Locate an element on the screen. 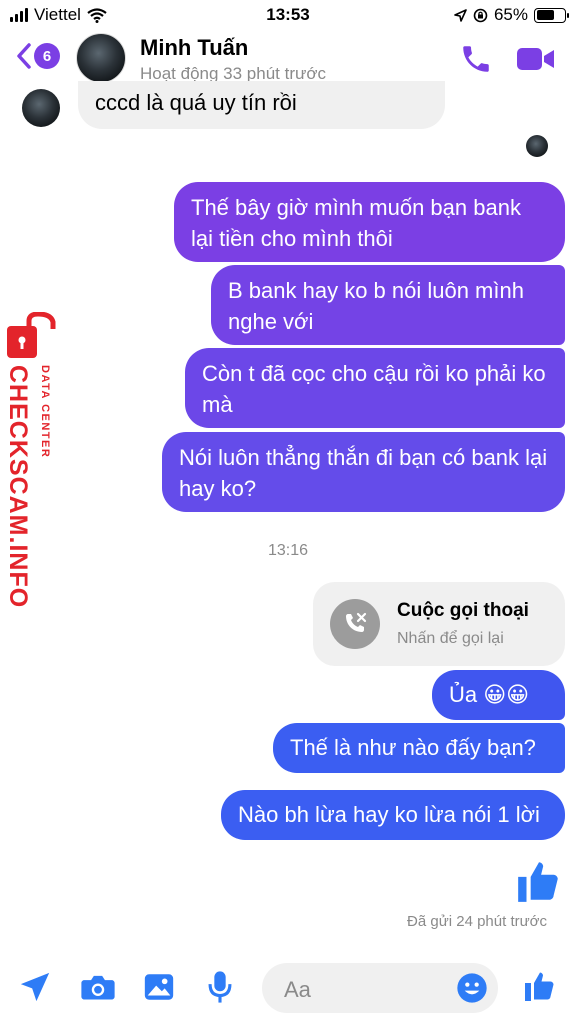 The width and height of the screenshot is (576, 1024). battery-fill is located at coordinates (545, 15).